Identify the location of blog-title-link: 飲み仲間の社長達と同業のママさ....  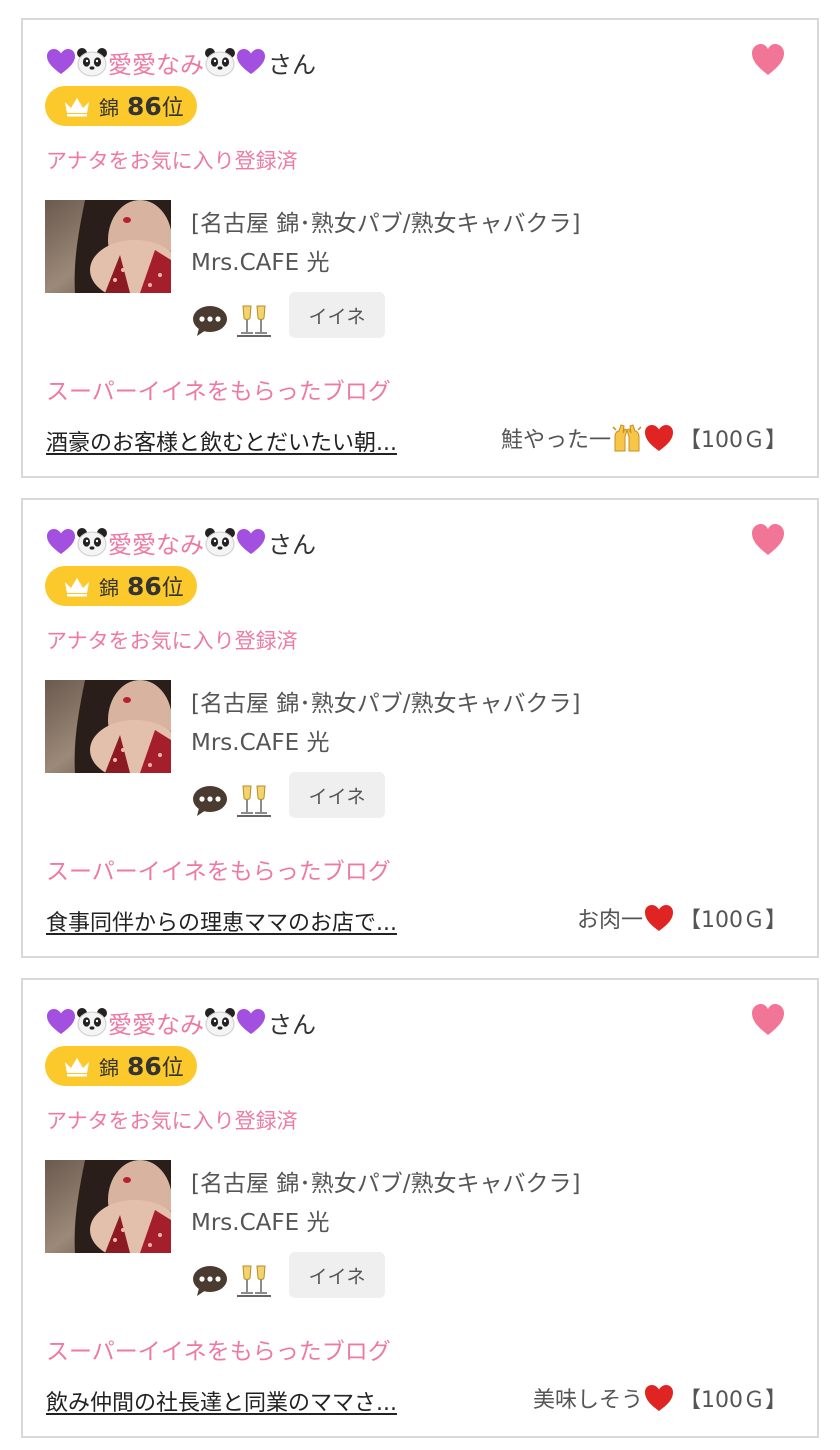
(221, 1401).